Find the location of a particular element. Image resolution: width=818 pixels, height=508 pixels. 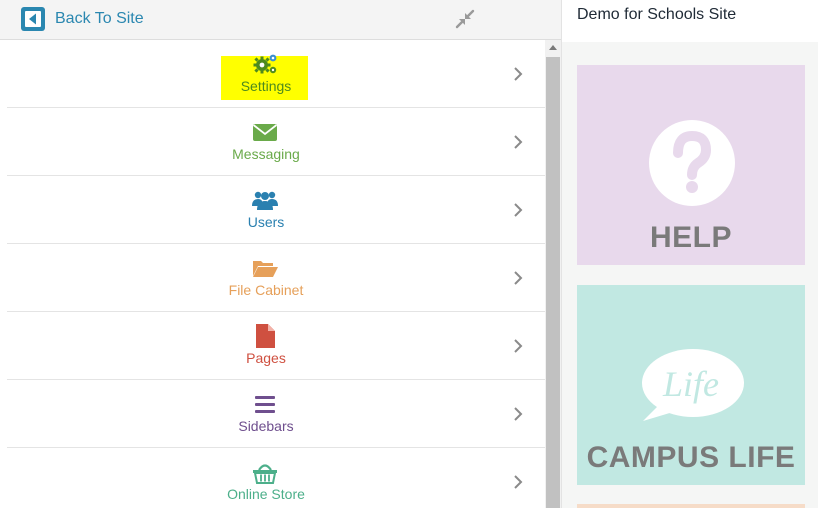

life-icon-text: Life is located at coordinates (690, 384).